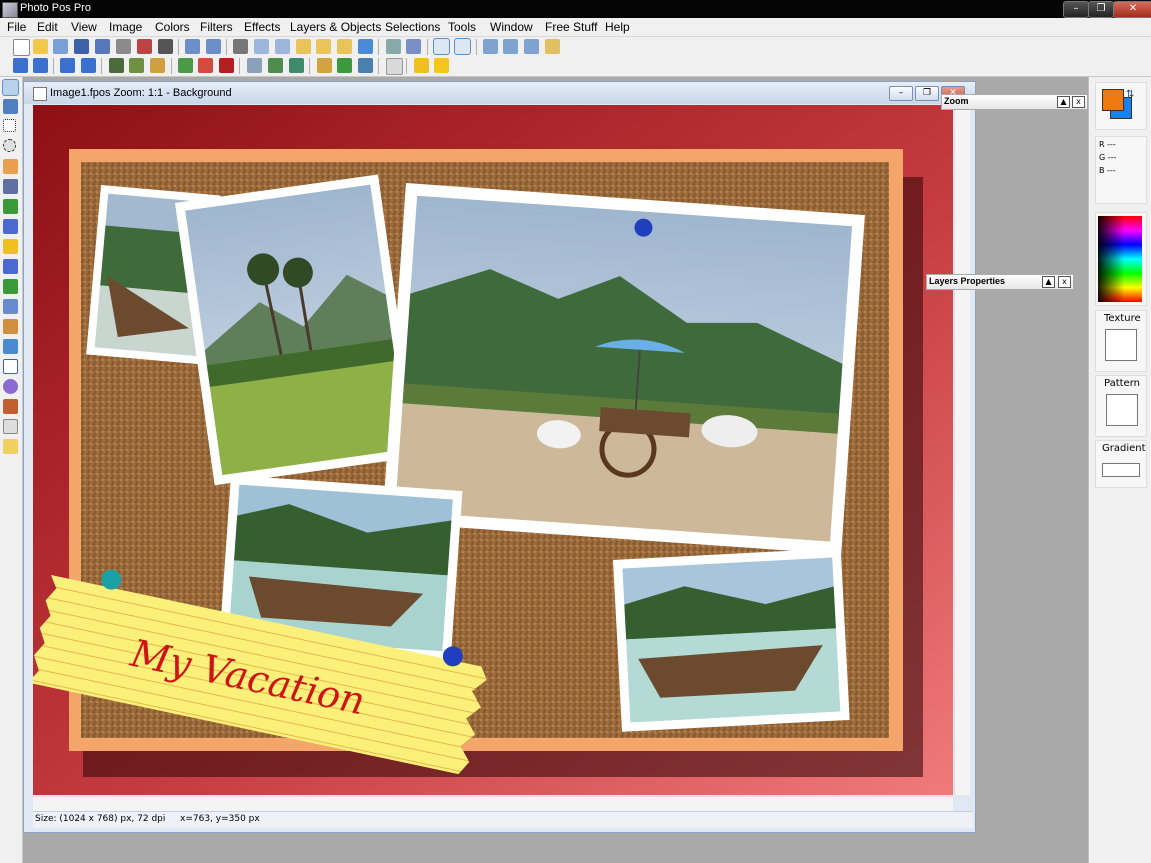 This screenshot has width=1151, height=863. Describe the element at coordinates (40, 65) in the screenshot. I see `rotate-right-icon` at that location.